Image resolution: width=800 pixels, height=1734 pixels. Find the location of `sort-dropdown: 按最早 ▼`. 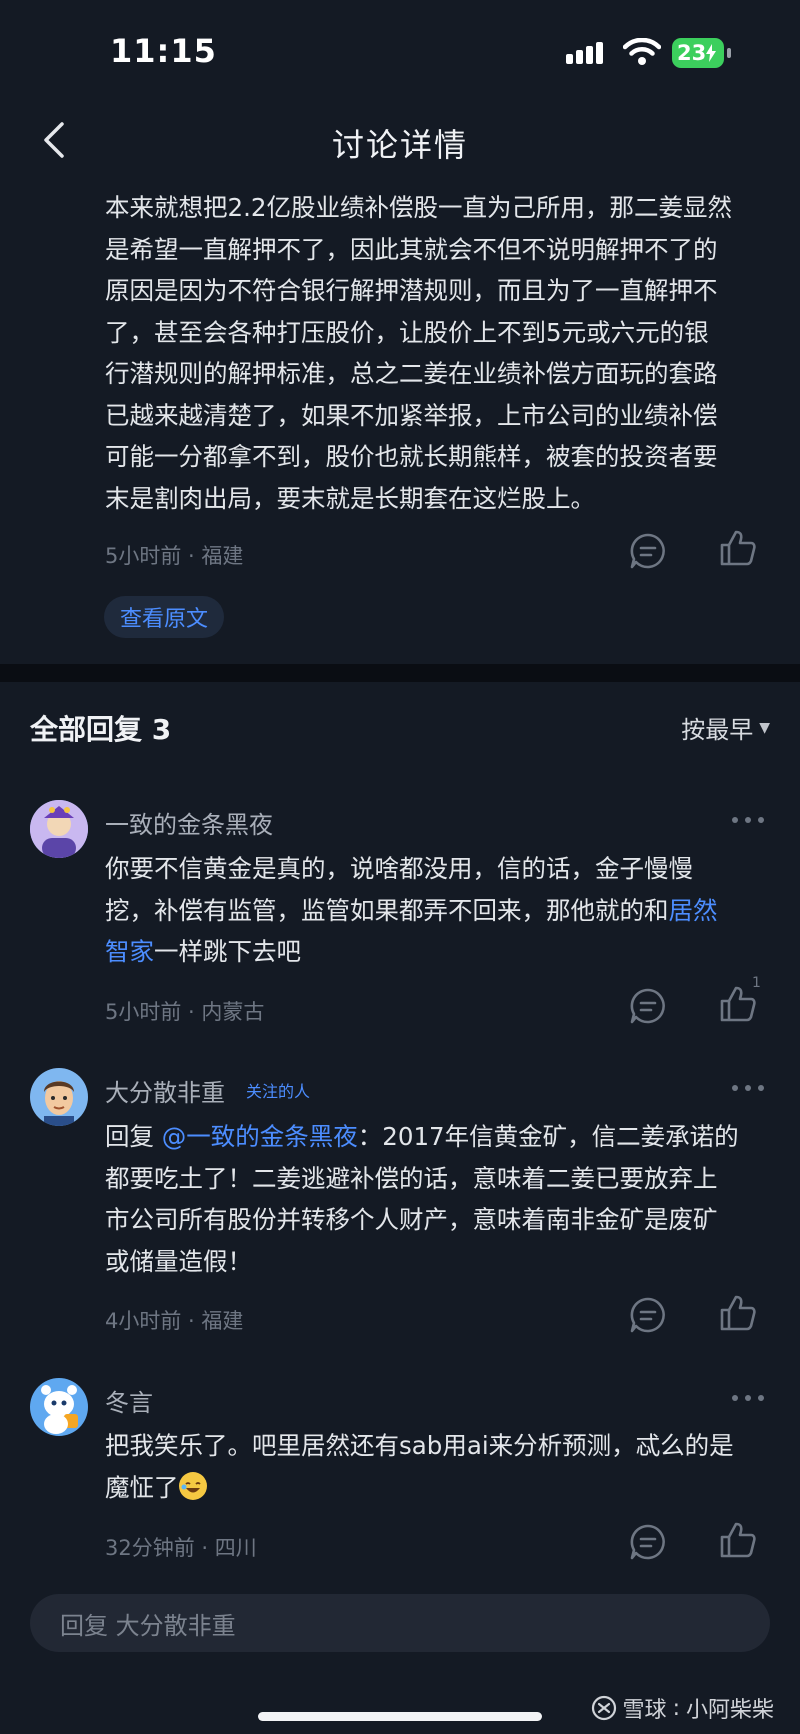

sort-dropdown: 按最早 ▼ is located at coordinates (725, 727).